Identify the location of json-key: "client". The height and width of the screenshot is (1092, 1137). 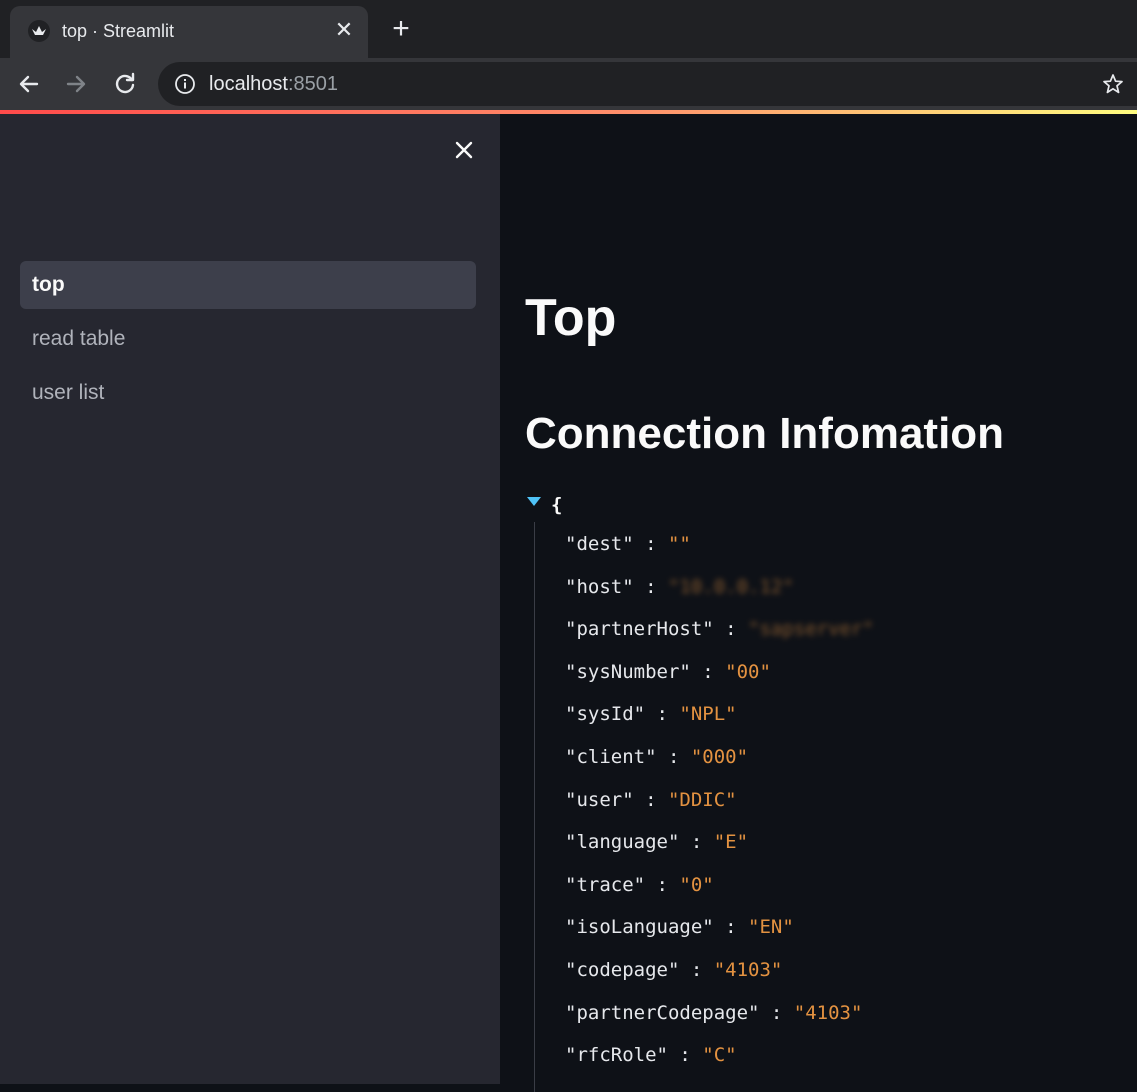
(611, 756).